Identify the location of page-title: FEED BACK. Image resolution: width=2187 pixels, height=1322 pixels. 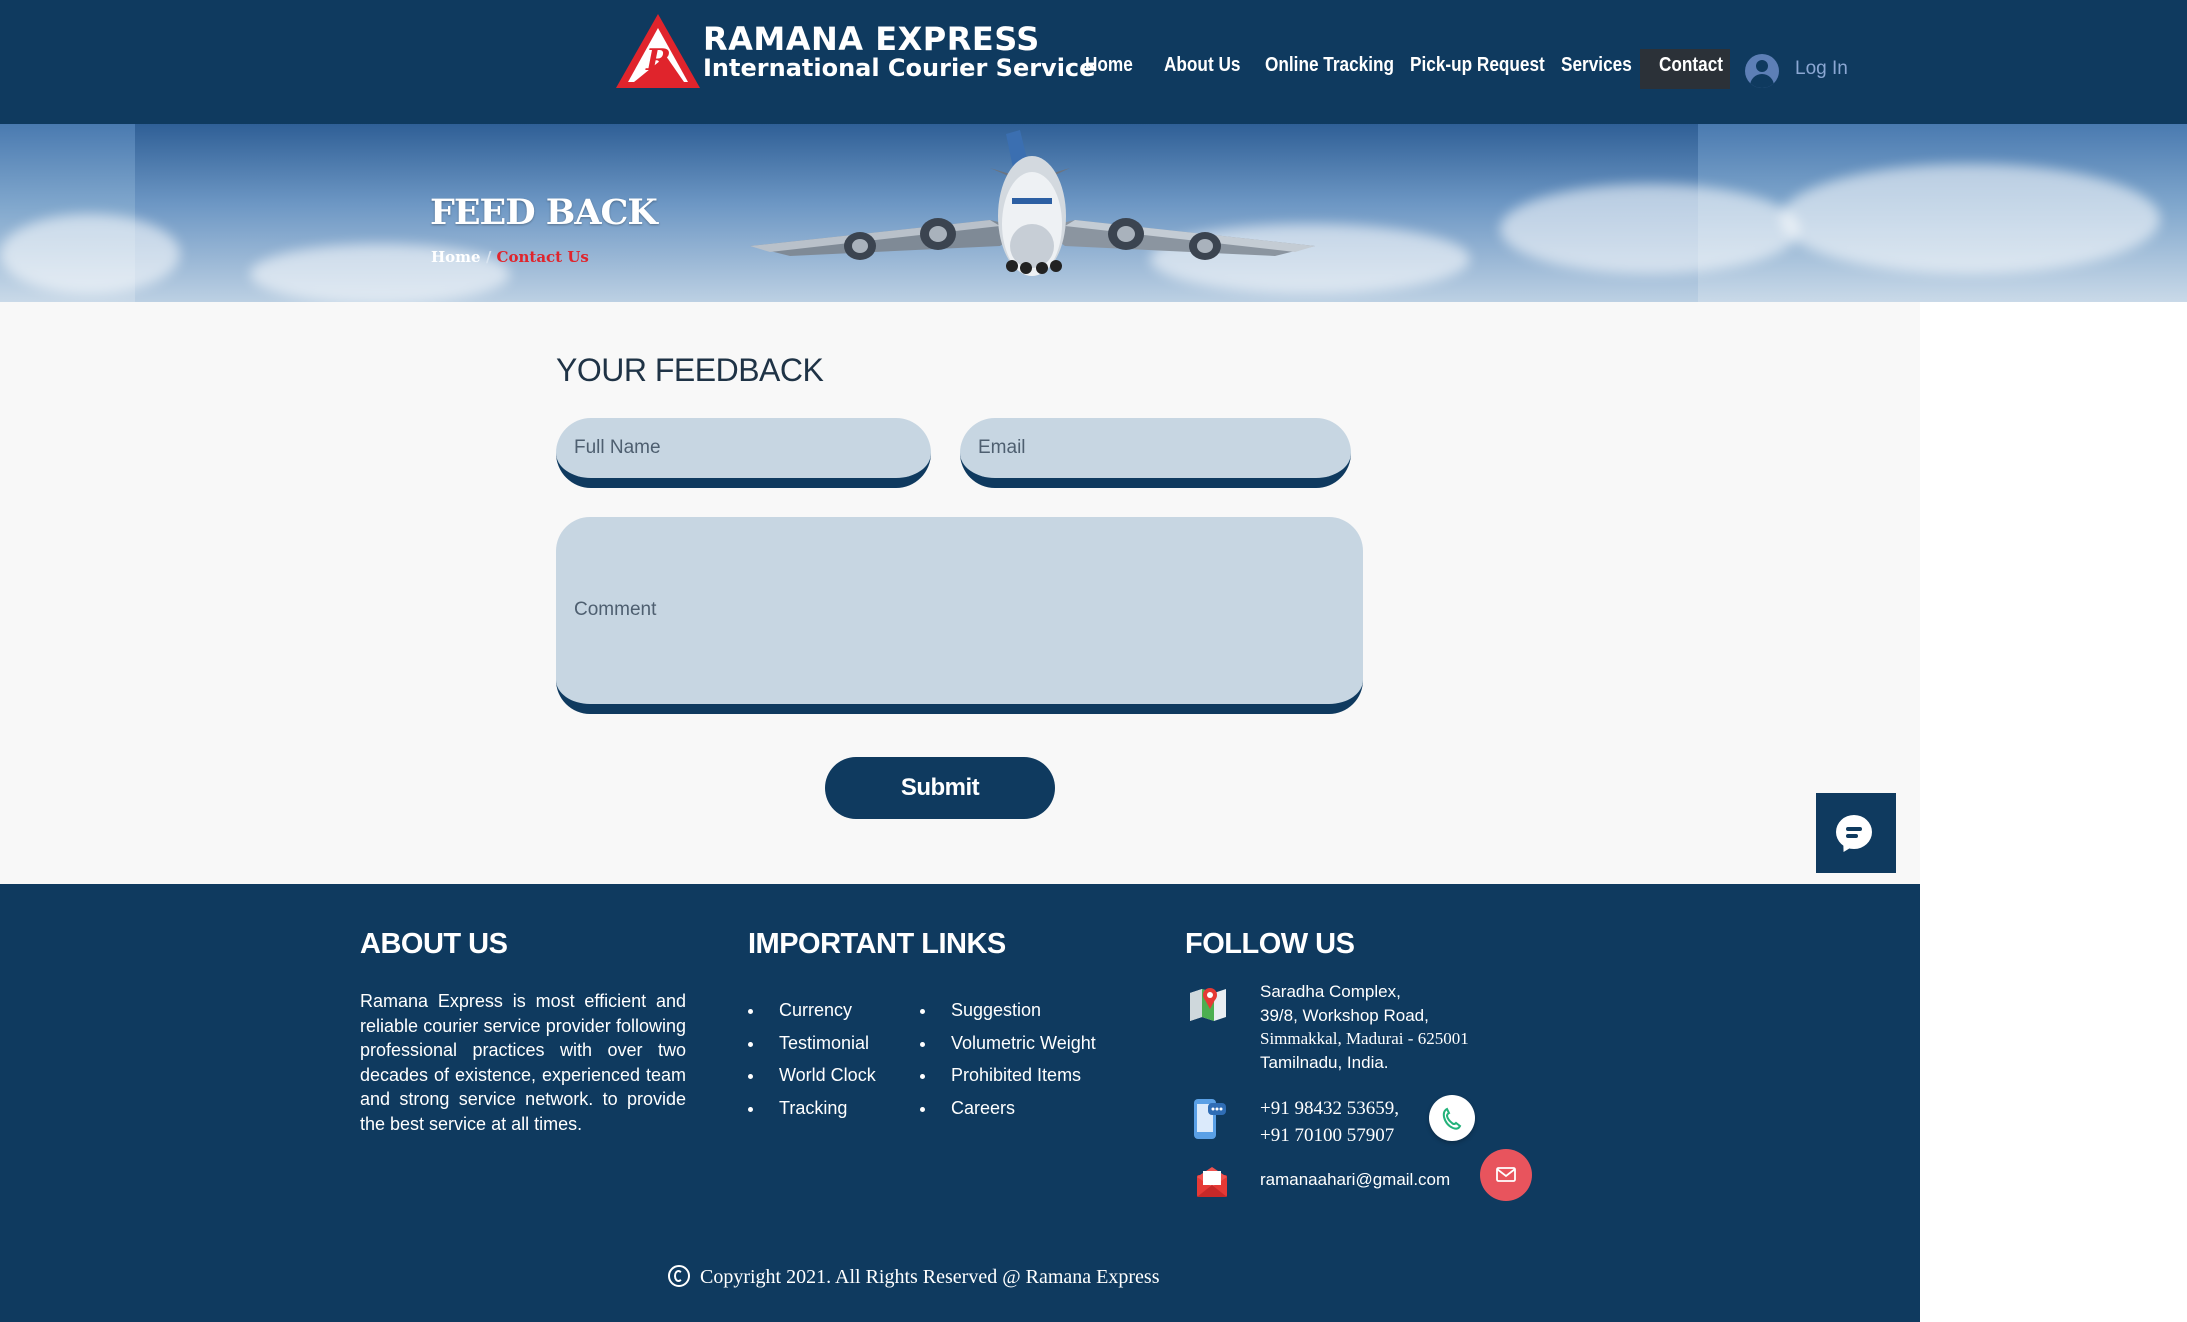
(544, 212).